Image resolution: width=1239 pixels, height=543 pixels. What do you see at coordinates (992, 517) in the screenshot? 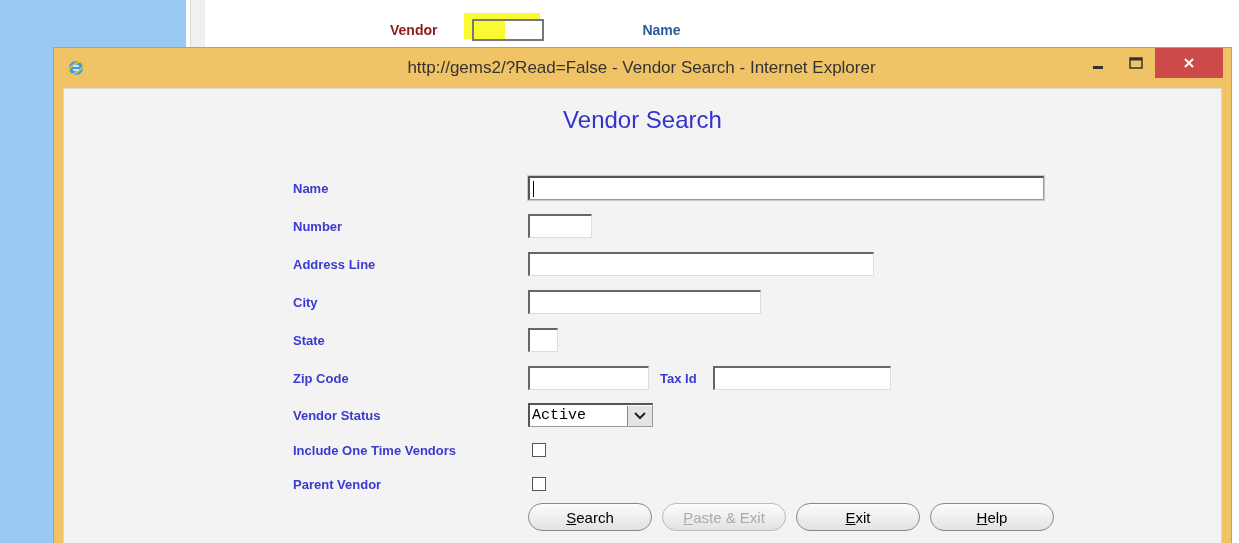
I see `form-button: Help` at bounding box center [992, 517].